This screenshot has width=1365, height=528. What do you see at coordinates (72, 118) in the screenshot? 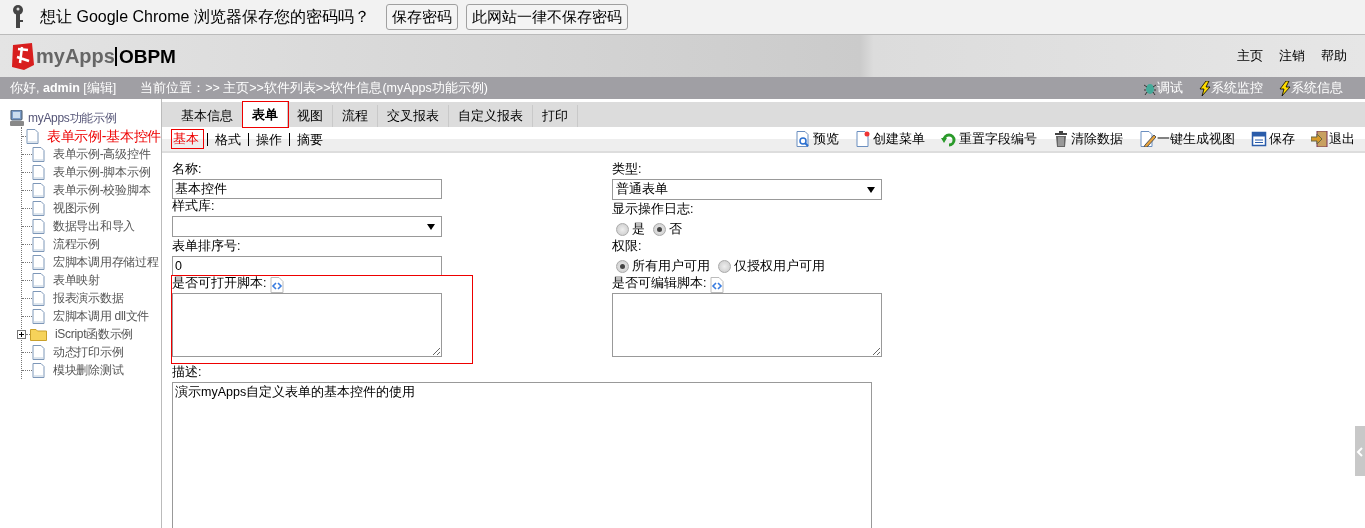
I see `tree-item: myApps功能示例` at bounding box center [72, 118].